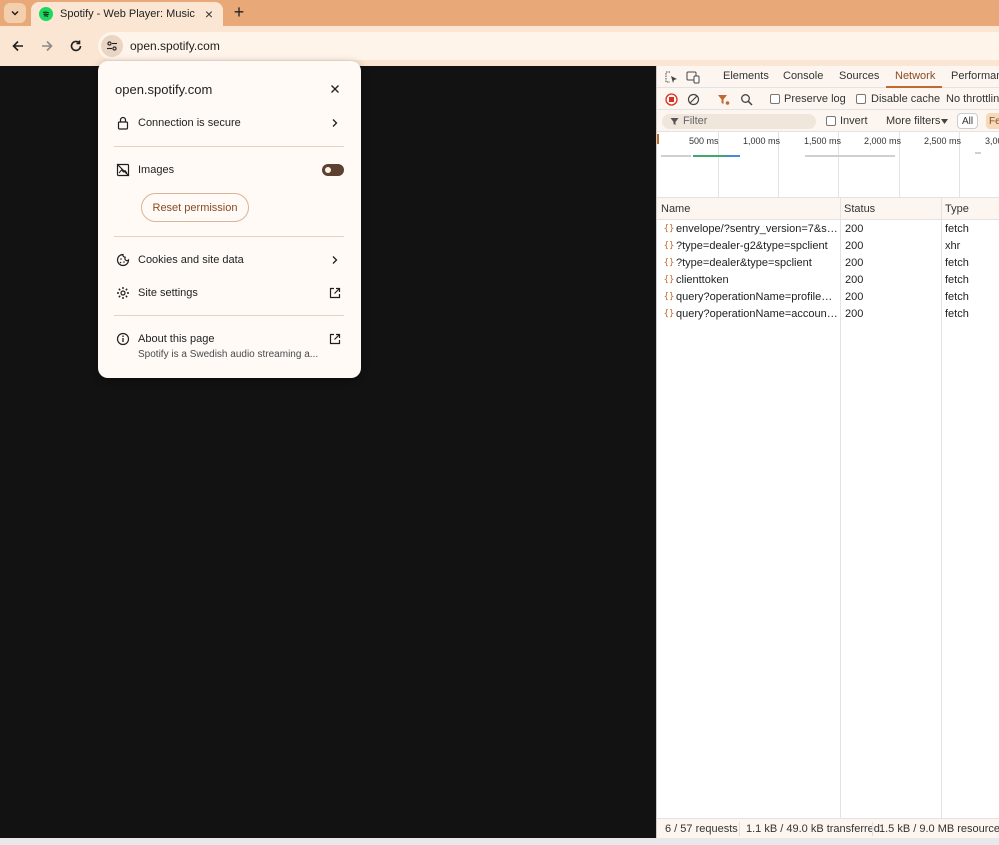  I want to click on table-row: {} ?type=dealer-g2&type=spclient 200 xhr, so click(828, 246).